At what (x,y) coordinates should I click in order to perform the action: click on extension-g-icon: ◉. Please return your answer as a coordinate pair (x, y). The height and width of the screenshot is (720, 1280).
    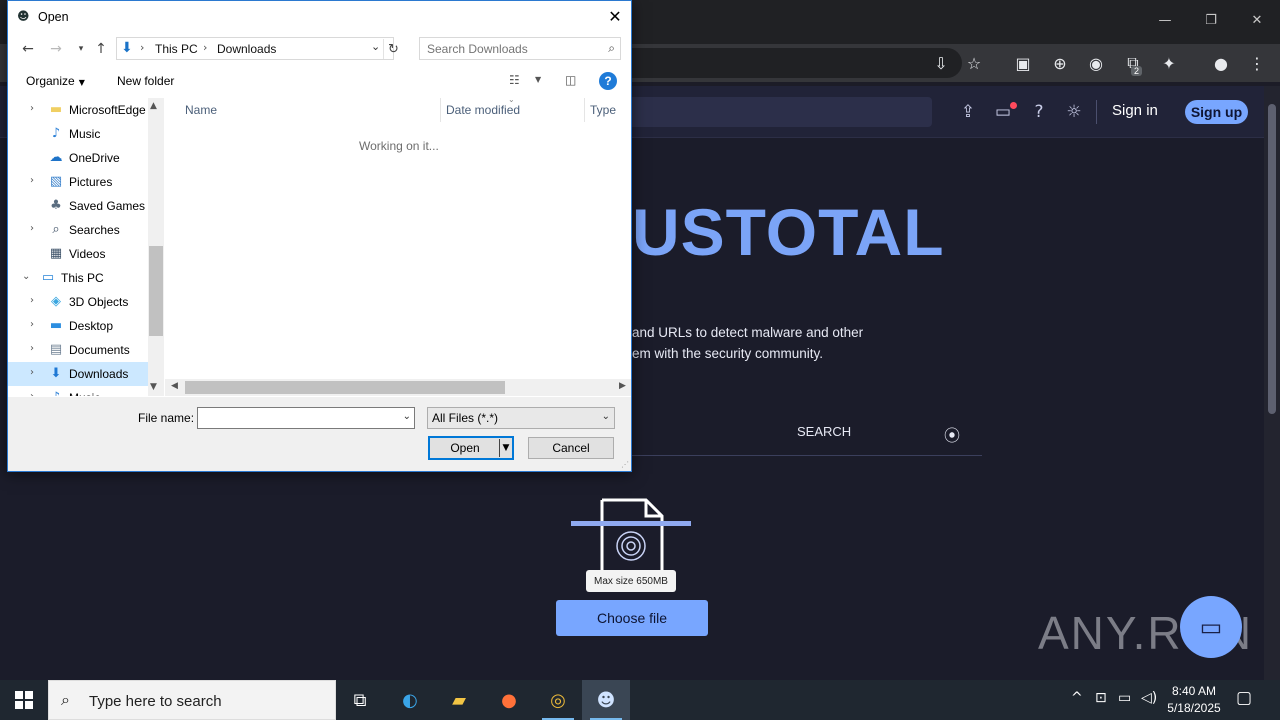
    Looking at the image, I should click on (1096, 63).